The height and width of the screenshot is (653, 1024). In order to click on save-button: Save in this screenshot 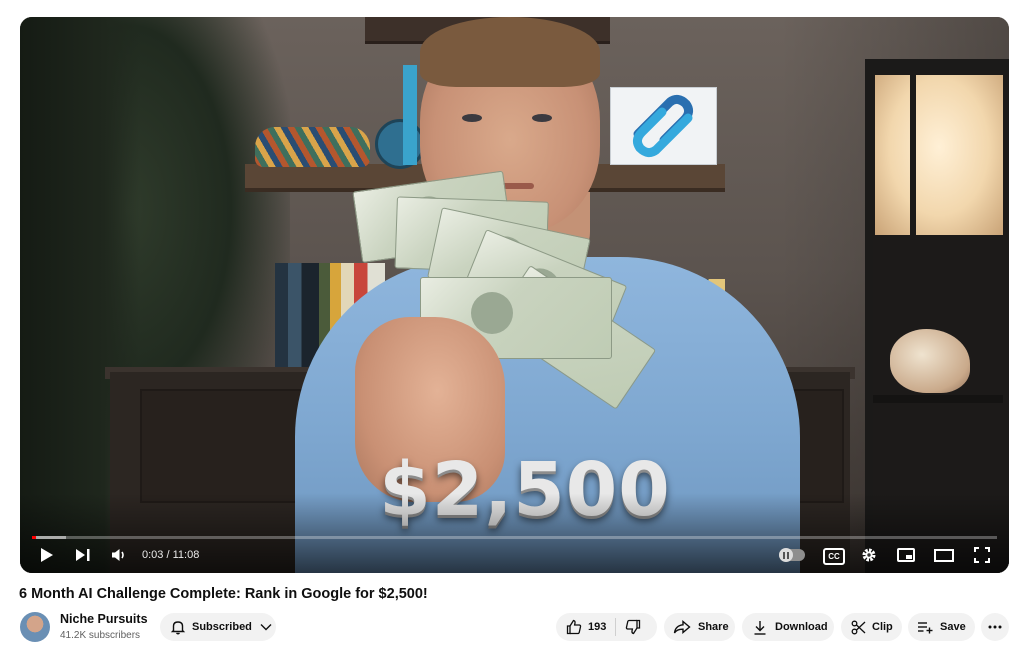, I will do `click(941, 627)`.